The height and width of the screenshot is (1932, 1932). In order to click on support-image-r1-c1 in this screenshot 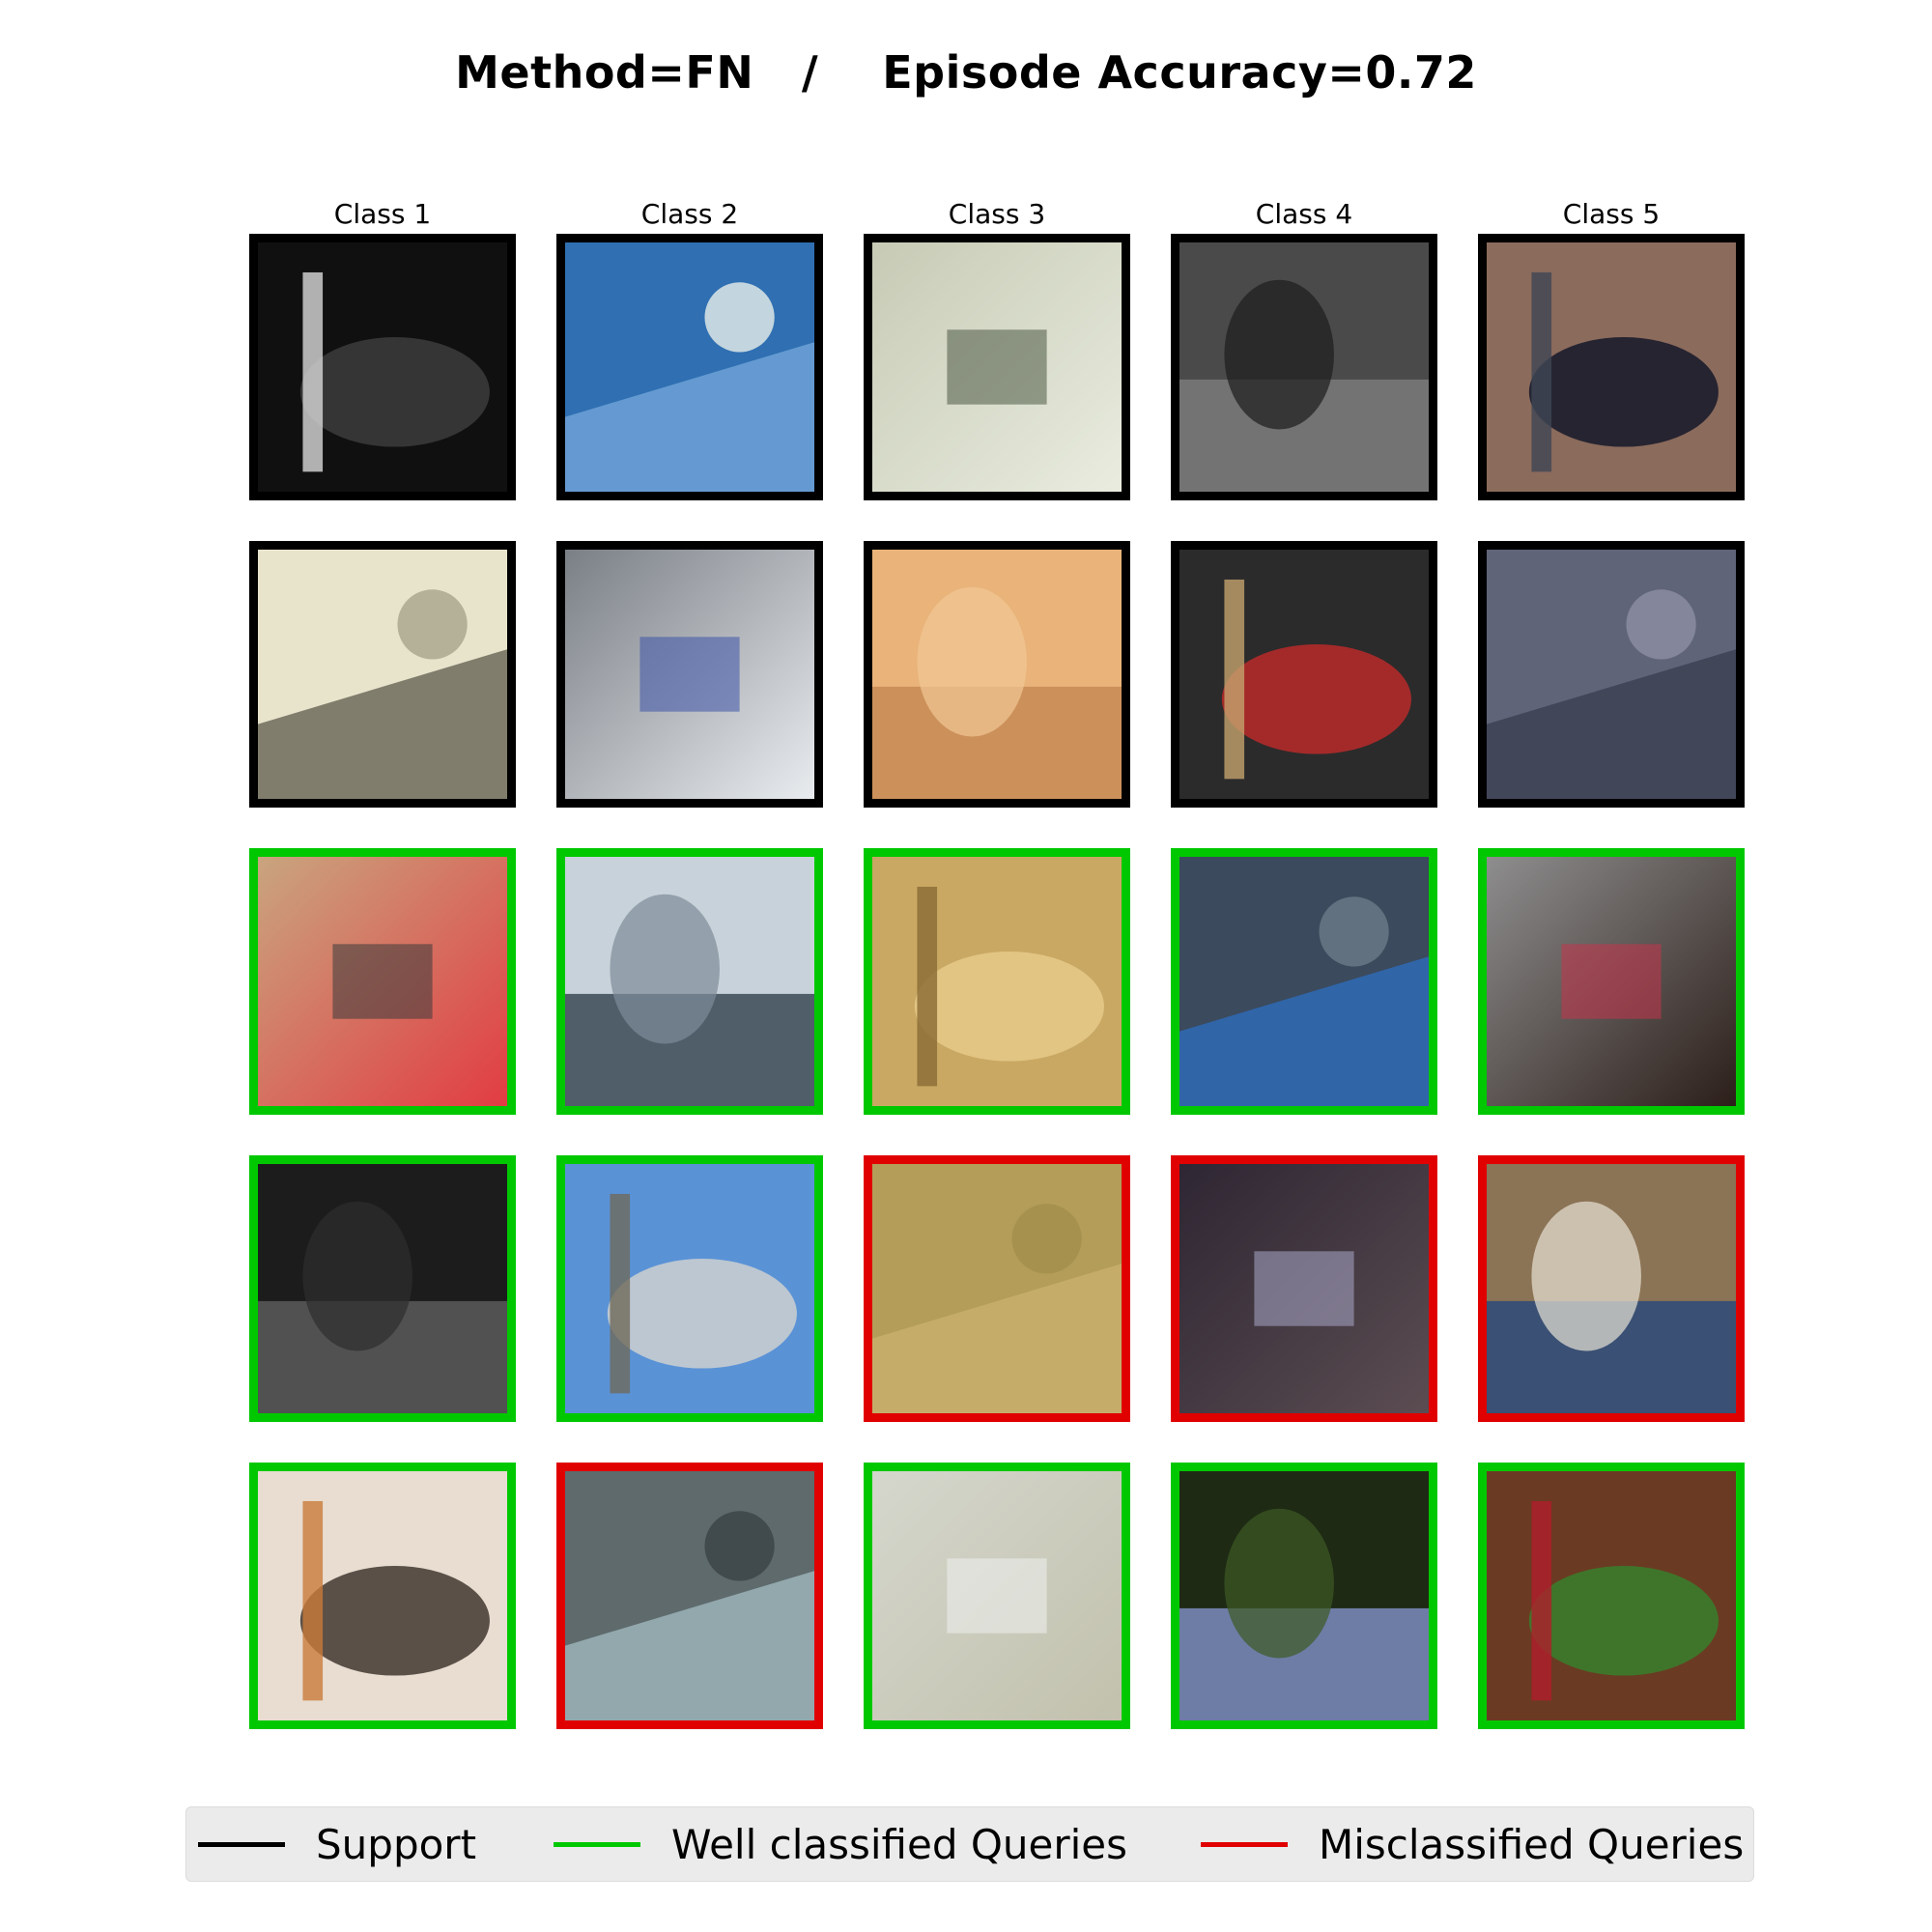, I will do `click(382, 367)`.